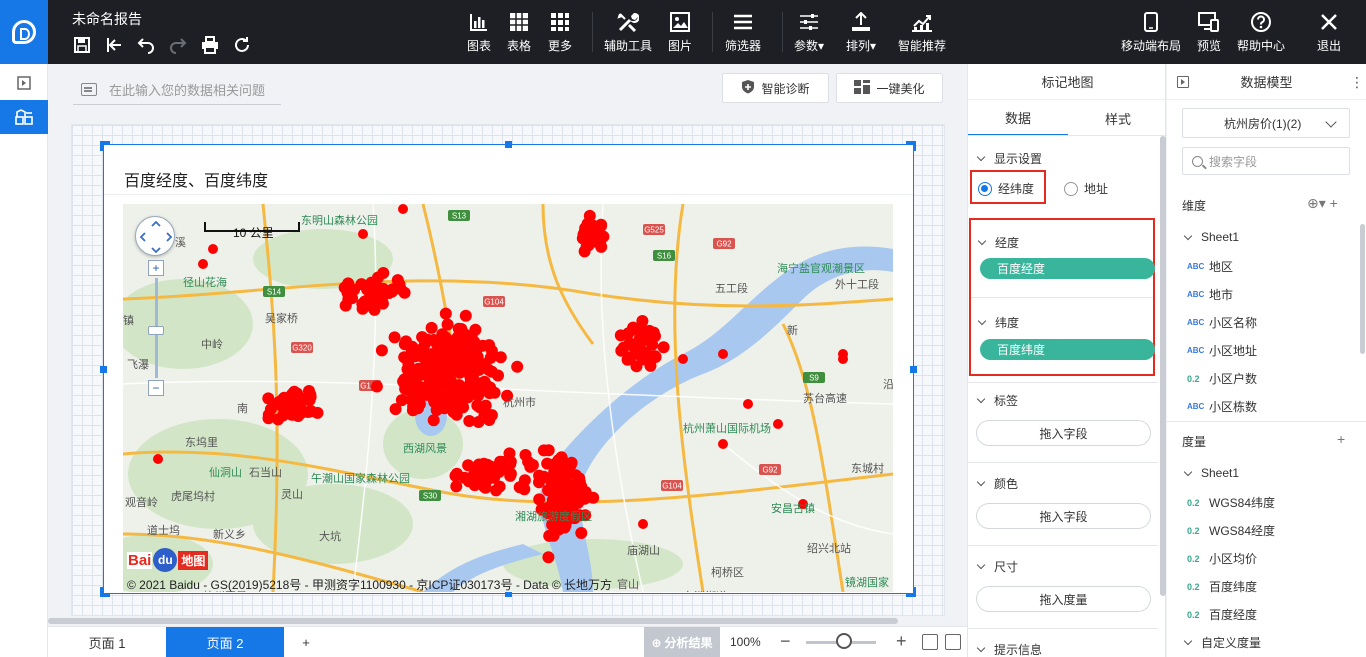 The width and height of the screenshot is (1366, 657). I want to click on resize-corner-top-right, so click(911, 146).